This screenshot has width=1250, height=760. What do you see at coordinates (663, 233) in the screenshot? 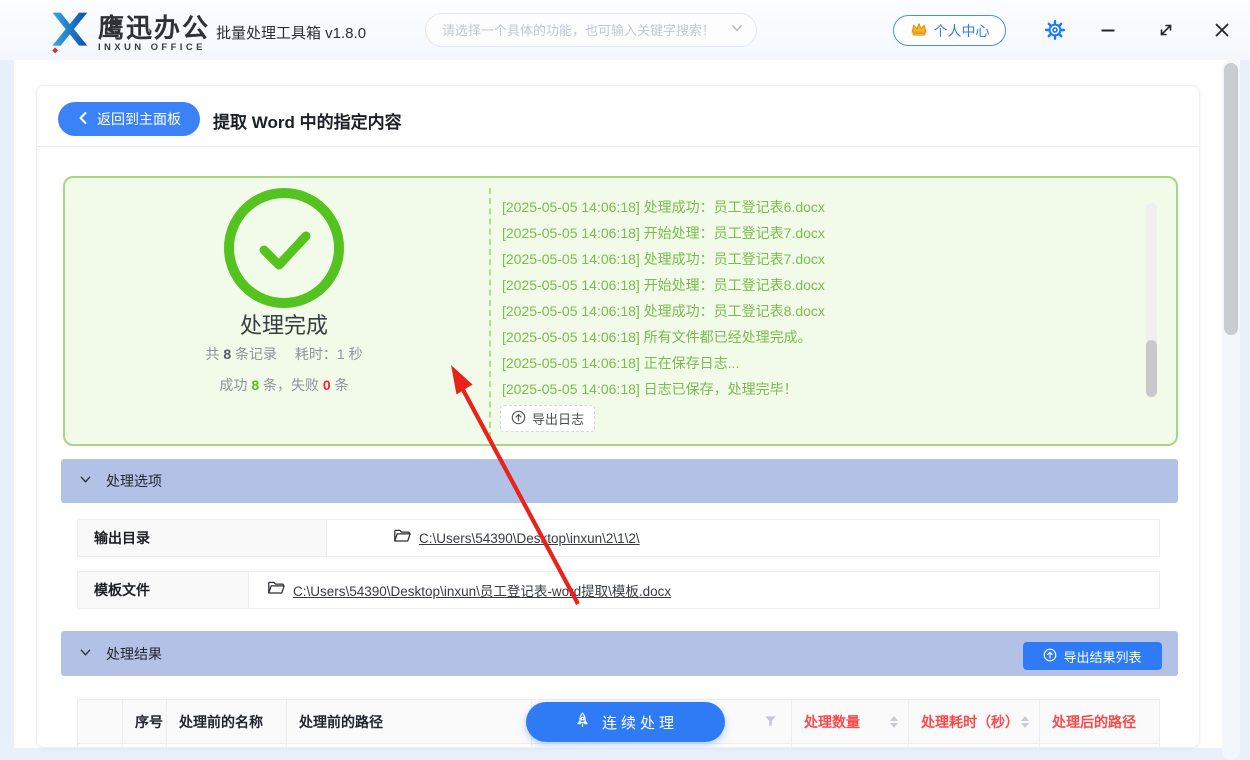
I see `log-line: [2025-05-05 14:06:18] 开始处理：员工登记表7.docx` at bounding box center [663, 233].